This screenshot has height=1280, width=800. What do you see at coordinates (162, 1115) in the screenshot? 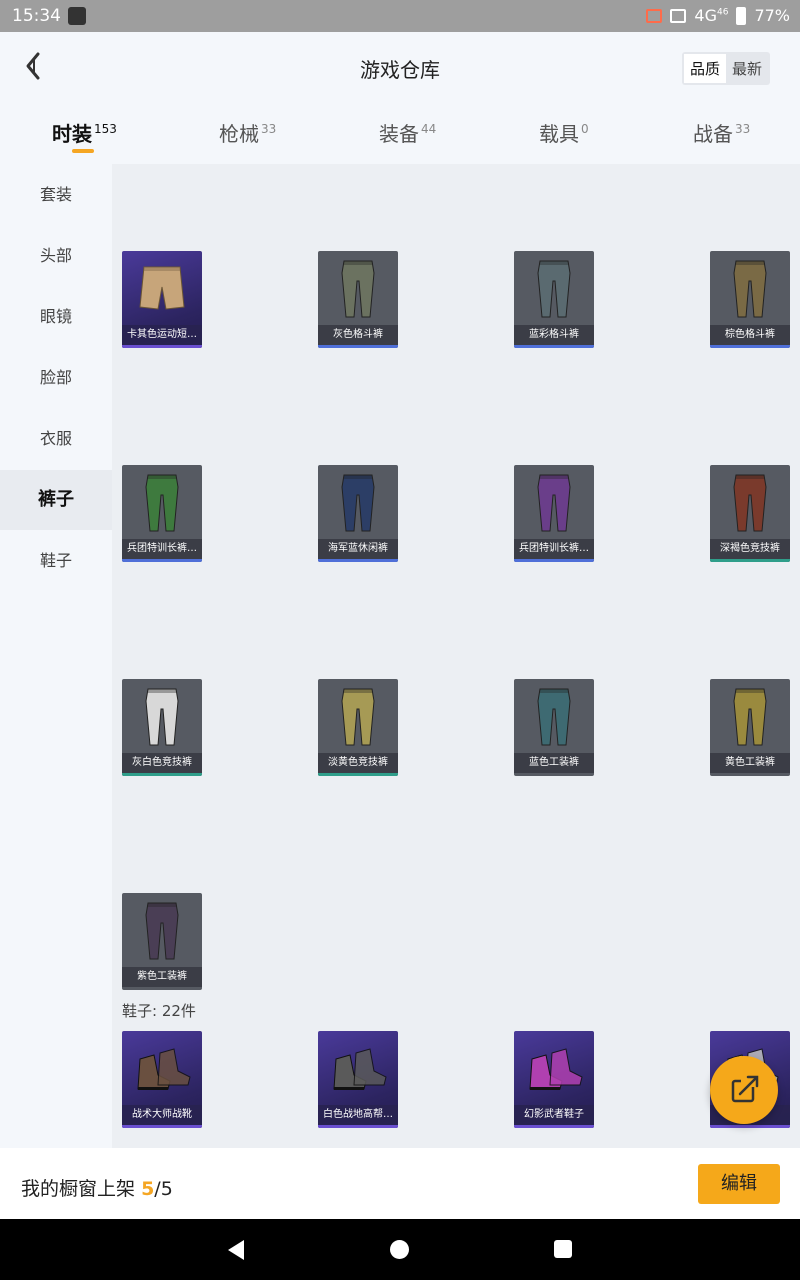
I see `item-name: 战术大师战靴` at bounding box center [162, 1115].